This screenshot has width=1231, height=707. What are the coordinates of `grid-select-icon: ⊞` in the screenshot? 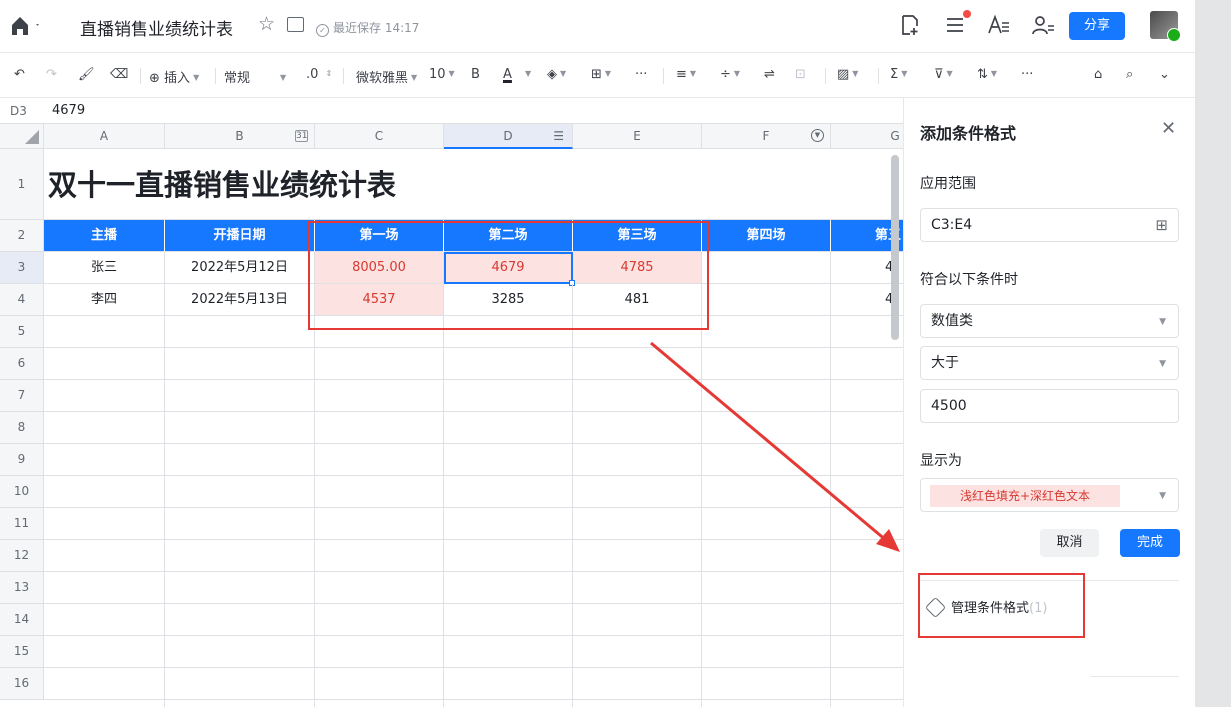 It's located at (1161, 225).